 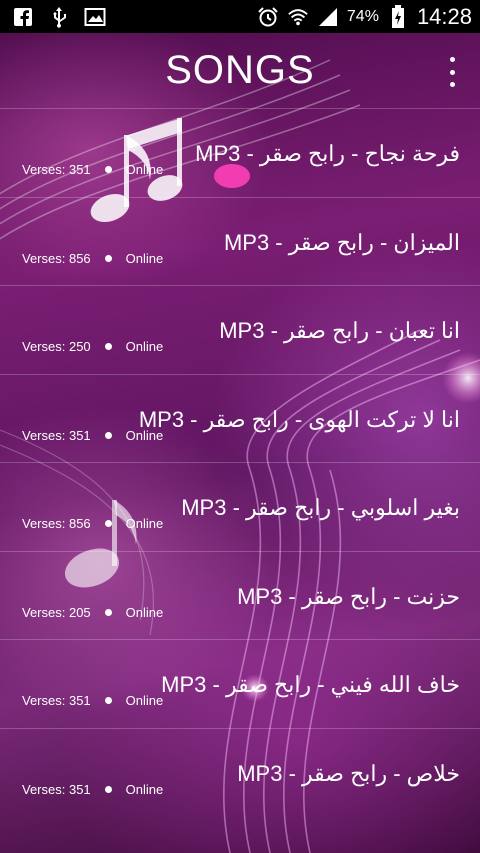 What do you see at coordinates (327, 153) in the screenshot?
I see `song-title: فرحة نجاح - رابح صقر - MP3` at bounding box center [327, 153].